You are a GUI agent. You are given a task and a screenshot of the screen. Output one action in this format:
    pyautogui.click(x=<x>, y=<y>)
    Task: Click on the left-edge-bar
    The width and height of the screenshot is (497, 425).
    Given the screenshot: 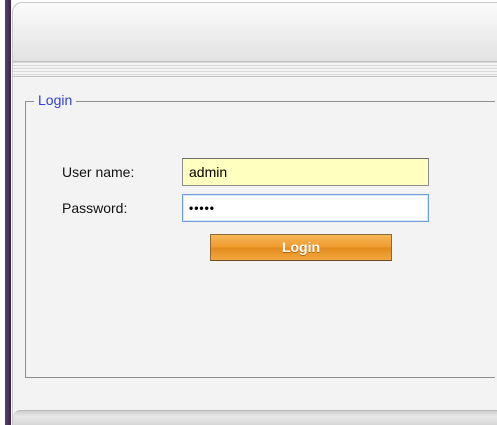 What is the action you would take?
    pyautogui.click(x=8, y=212)
    